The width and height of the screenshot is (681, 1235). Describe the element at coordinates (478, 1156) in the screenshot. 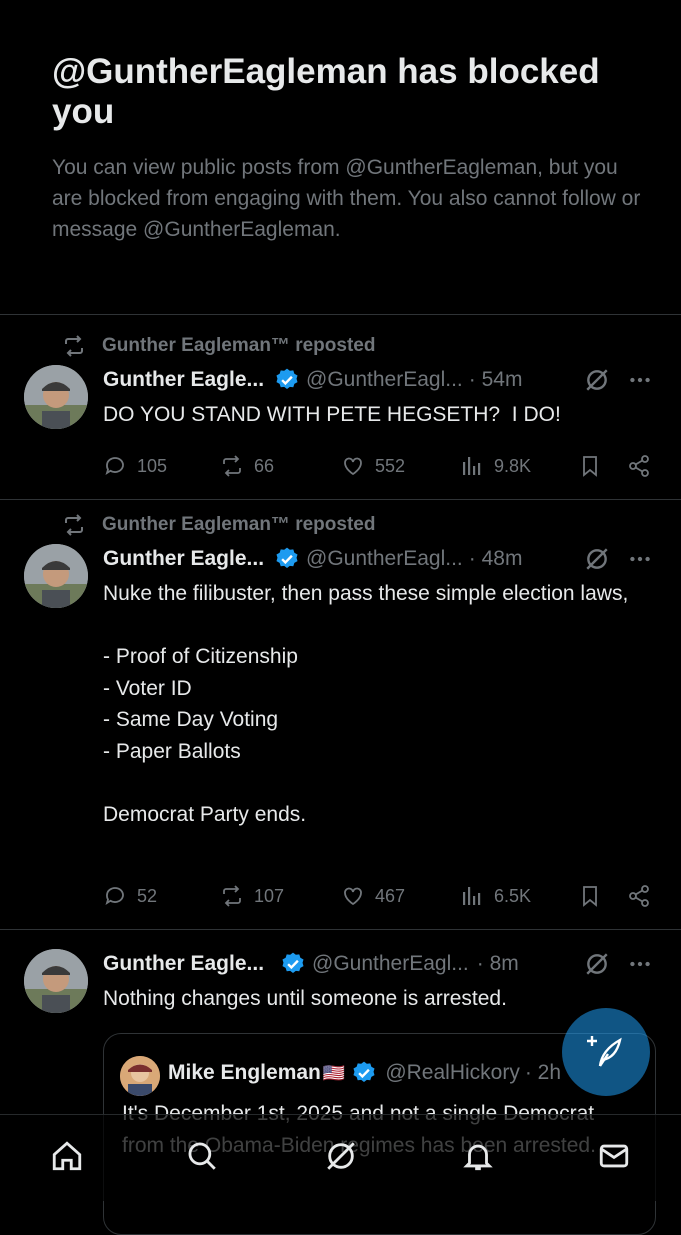

I see `notifications-icon` at that location.